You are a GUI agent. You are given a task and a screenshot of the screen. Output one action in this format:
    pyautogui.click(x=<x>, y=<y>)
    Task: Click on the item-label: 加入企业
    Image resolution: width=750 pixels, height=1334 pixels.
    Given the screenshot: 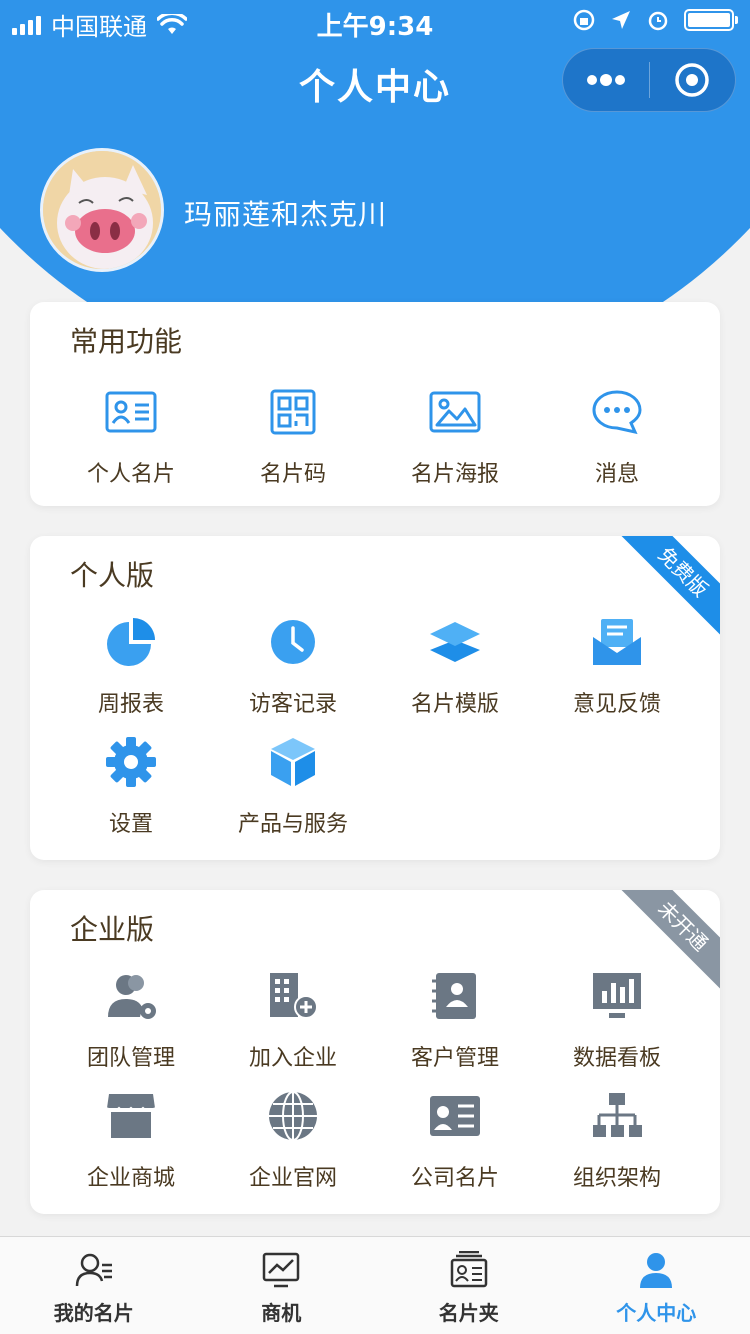 What is the action you would take?
    pyautogui.click(x=292, y=1058)
    